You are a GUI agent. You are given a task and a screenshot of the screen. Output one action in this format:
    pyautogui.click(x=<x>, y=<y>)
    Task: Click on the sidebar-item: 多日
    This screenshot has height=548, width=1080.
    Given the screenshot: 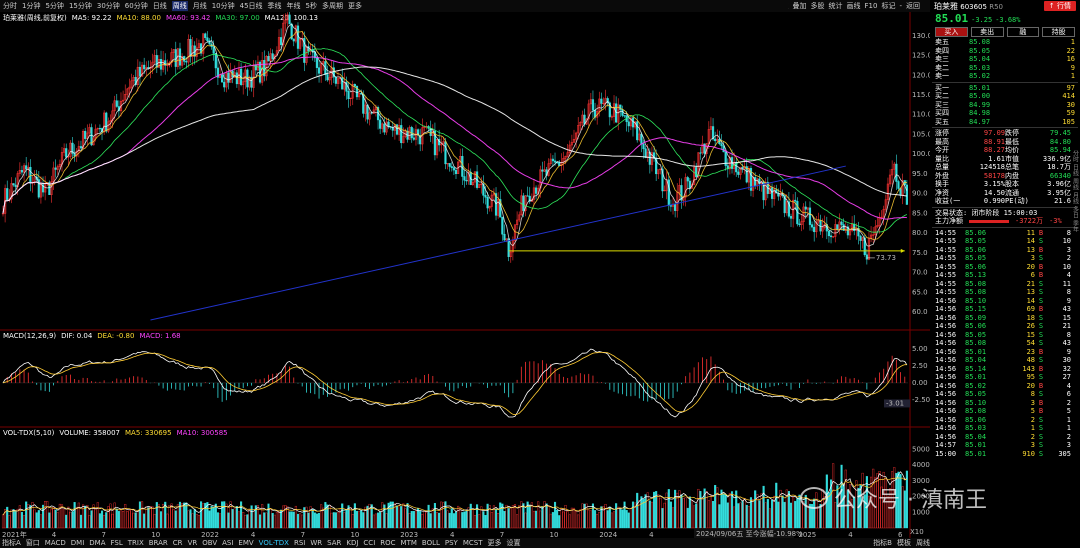 What is the action you would take?
    pyautogui.click(x=1075, y=212)
    